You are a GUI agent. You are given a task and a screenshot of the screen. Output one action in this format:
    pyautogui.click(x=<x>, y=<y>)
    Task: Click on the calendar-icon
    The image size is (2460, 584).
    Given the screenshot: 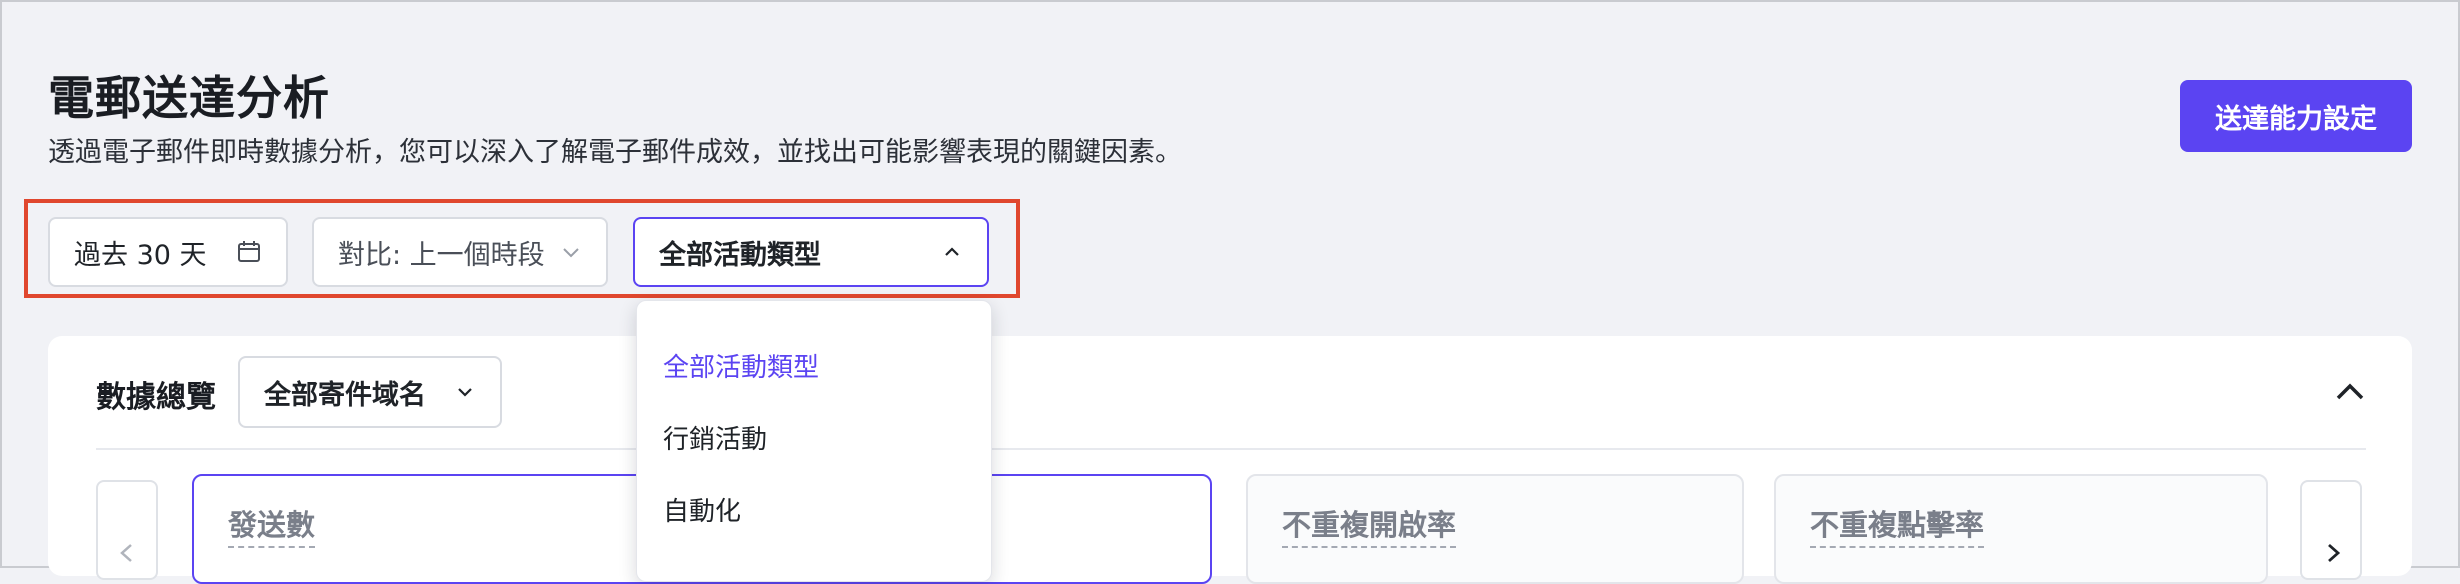 What is the action you would take?
    pyautogui.click(x=249, y=252)
    